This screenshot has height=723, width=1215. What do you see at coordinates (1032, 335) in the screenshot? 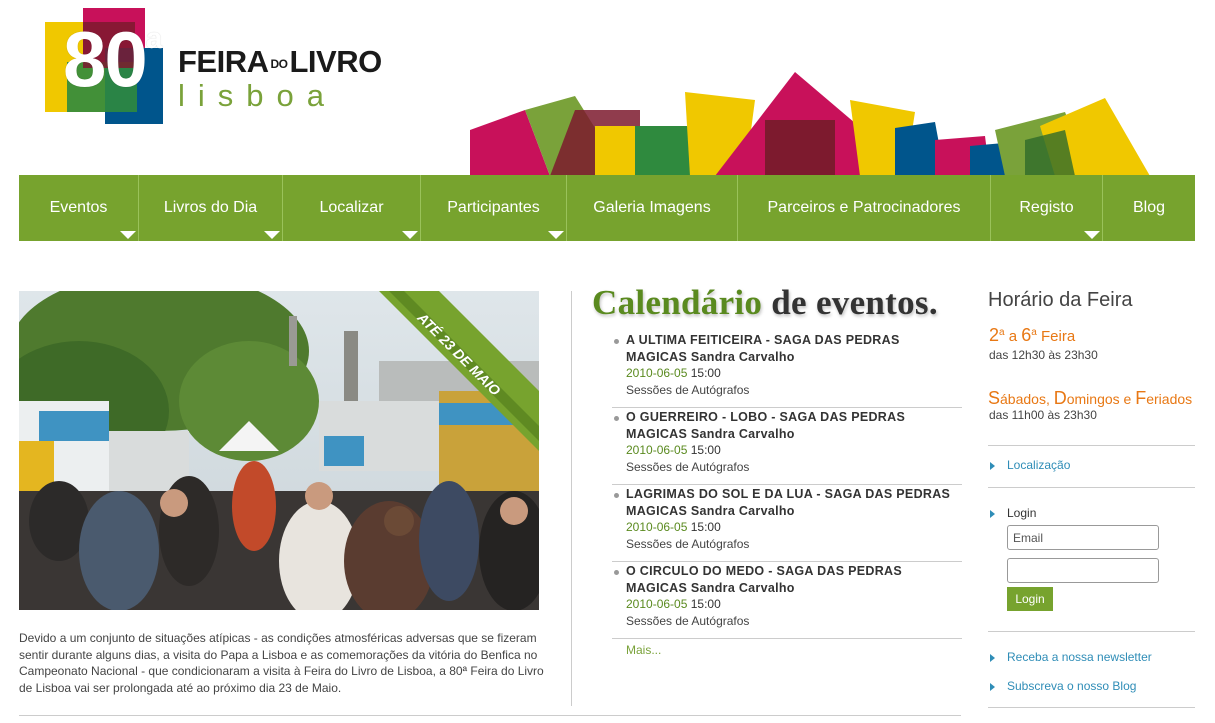
I see `weekday-label: 2a a 6a Feira` at bounding box center [1032, 335].